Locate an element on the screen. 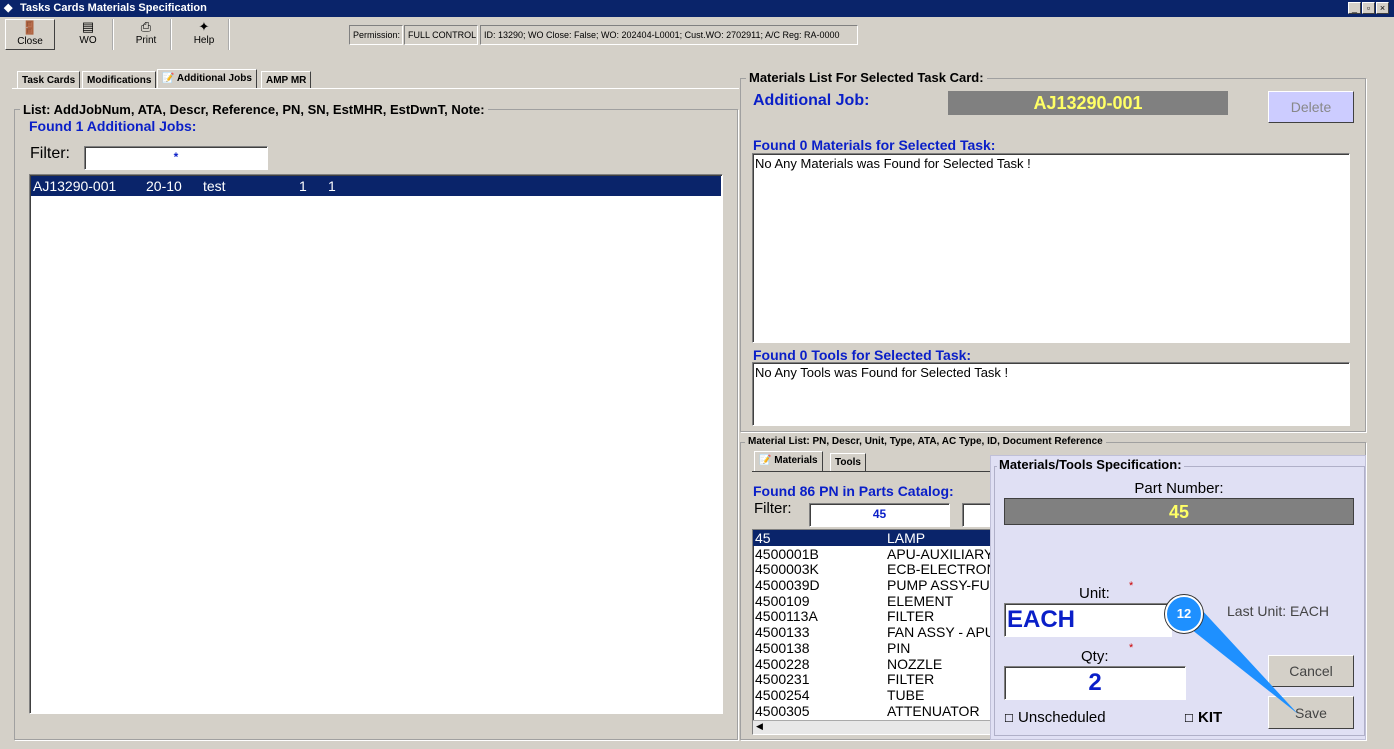 The height and width of the screenshot is (749, 1394). window-title: Tasks Cards Materials Specification is located at coordinates (113, 8).